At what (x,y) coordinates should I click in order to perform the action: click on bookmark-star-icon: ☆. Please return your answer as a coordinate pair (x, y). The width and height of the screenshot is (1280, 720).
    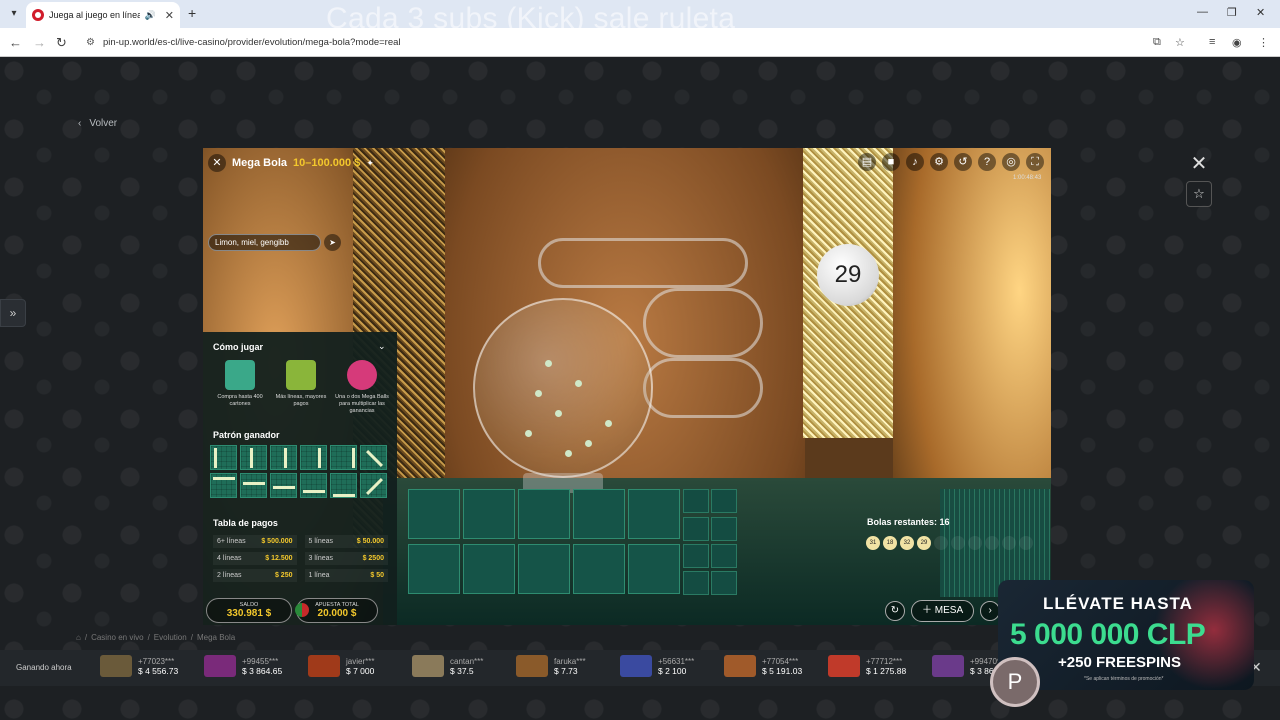
    Looking at the image, I should click on (1180, 42).